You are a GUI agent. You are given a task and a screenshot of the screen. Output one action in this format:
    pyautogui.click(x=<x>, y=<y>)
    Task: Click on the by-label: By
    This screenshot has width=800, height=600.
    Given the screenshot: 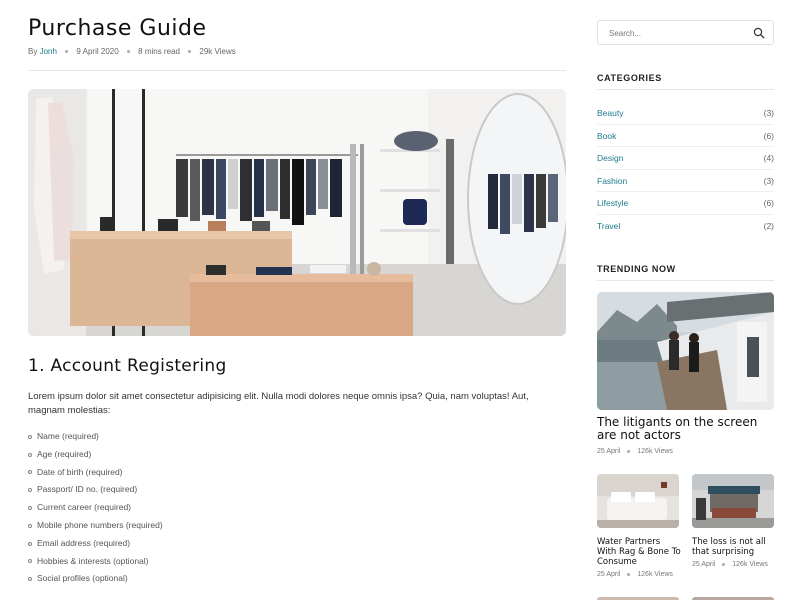 What is the action you would take?
    pyautogui.click(x=33, y=51)
    